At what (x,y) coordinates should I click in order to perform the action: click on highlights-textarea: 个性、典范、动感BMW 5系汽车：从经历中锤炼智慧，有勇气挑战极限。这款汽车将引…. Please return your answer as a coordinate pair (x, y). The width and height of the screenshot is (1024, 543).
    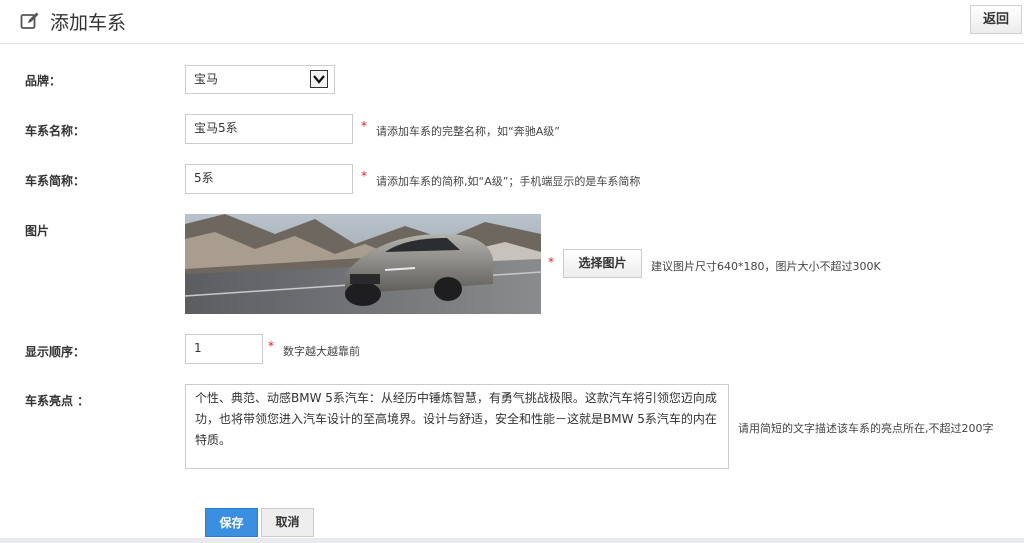
    Looking at the image, I should click on (457, 426).